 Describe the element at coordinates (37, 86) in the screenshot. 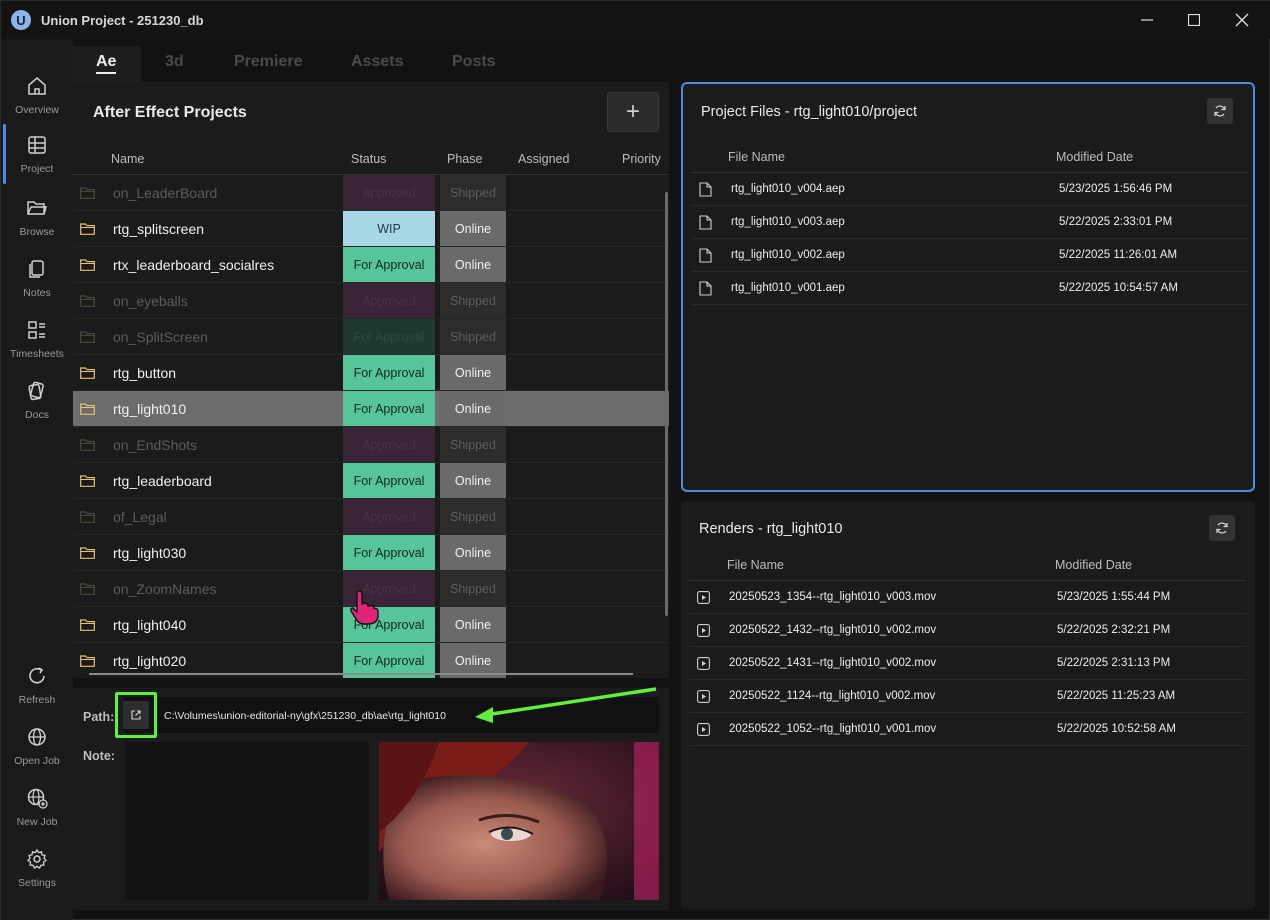

I see `home-icon` at that location.